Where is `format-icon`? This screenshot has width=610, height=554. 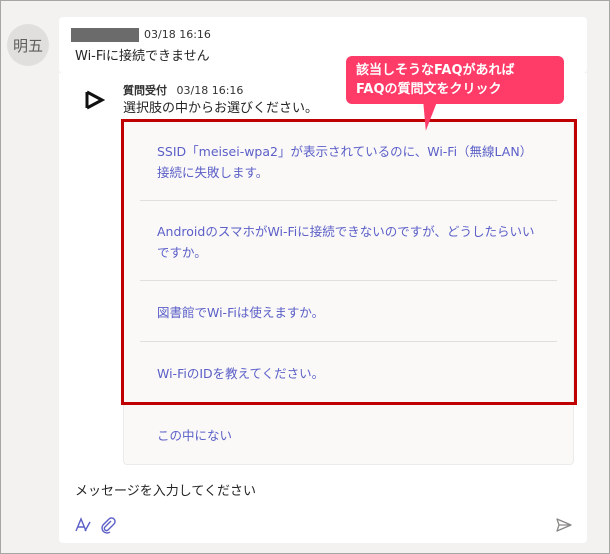
format-icon is located at coordinates (83, 525).